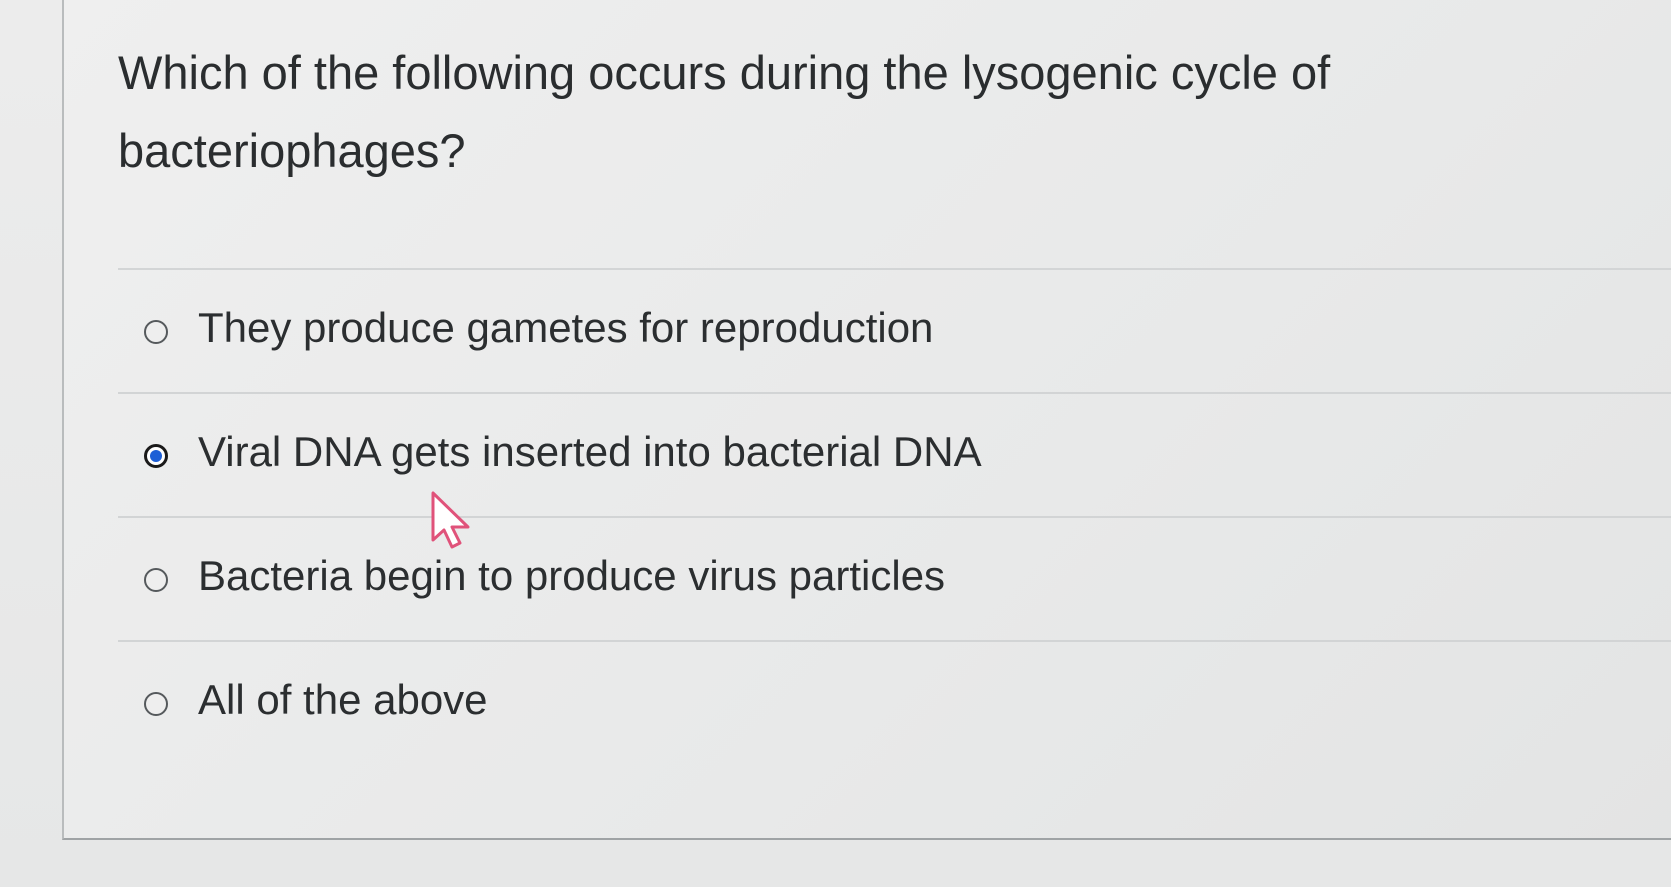  Describe the element at coordinates (343, 700) in the screenshot. I see `option-4-label: All of the above` at that location.